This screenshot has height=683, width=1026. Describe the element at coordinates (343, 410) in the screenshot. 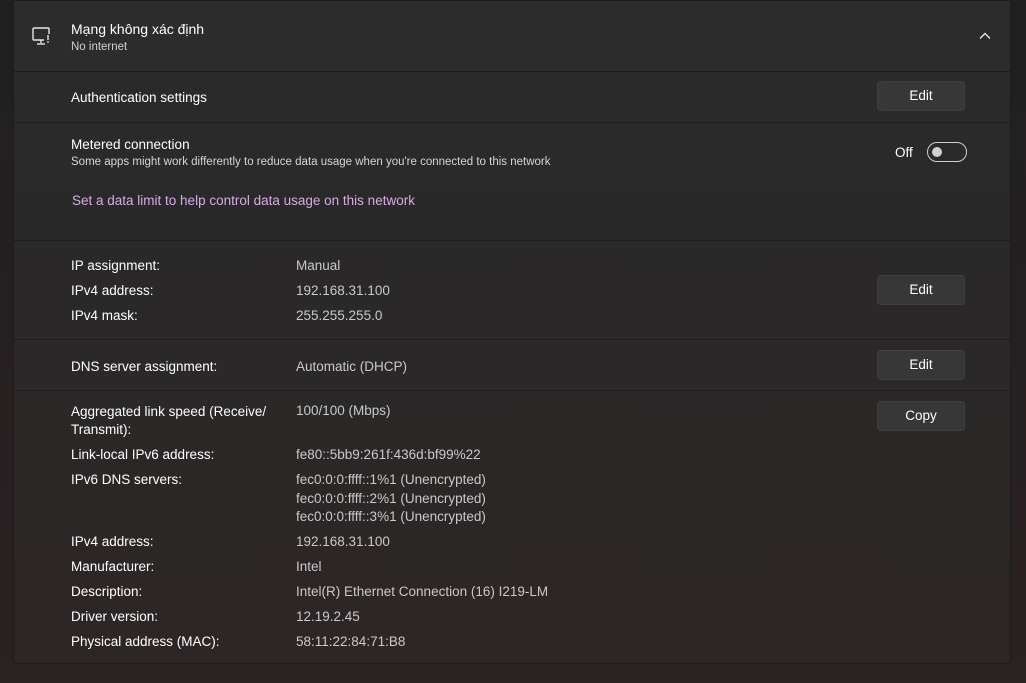

I see `link-speed-value: 100/100 (Mbps)` at that location.